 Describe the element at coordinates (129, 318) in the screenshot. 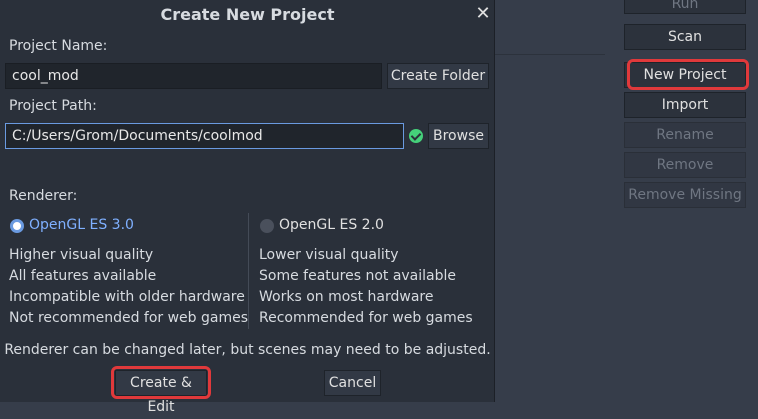

I see `gles3-feature: Not recommended for web games` at that location.